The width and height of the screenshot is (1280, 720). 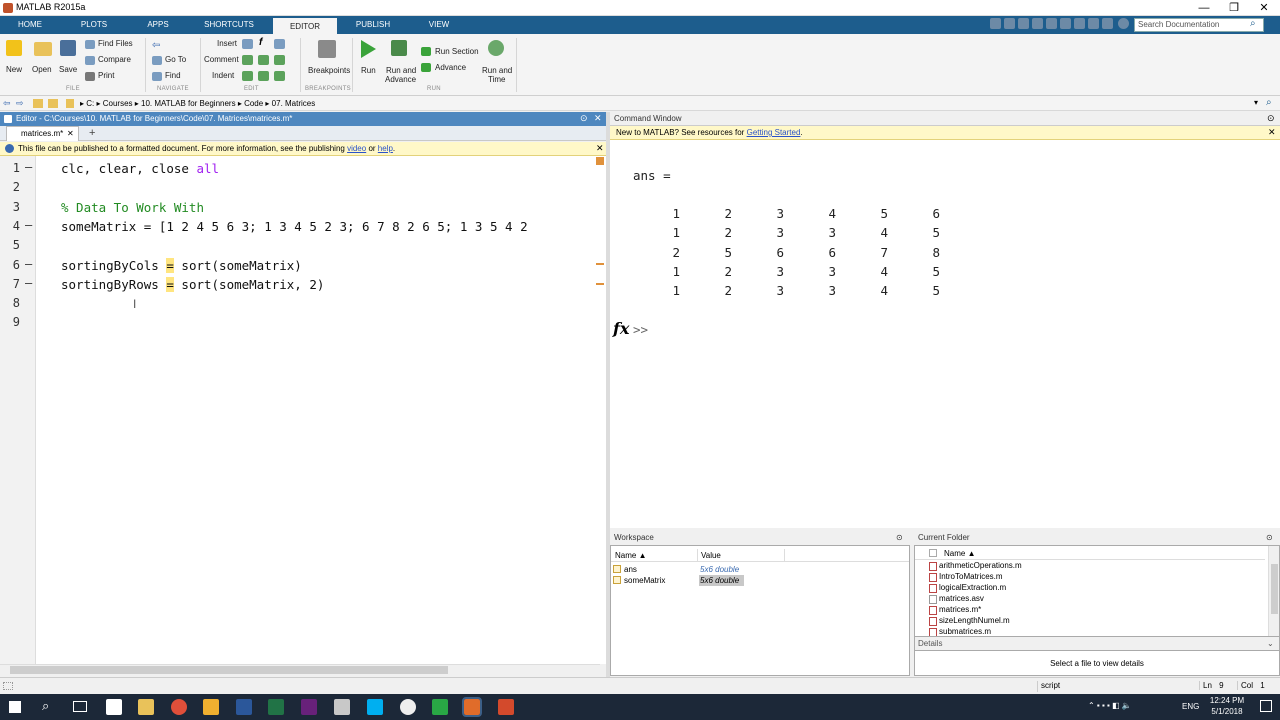 What do you see at coordinates (630, 555) in the screenshot?
I see `workspace-col-name: Name ▲` at bounding box center [630, 555].